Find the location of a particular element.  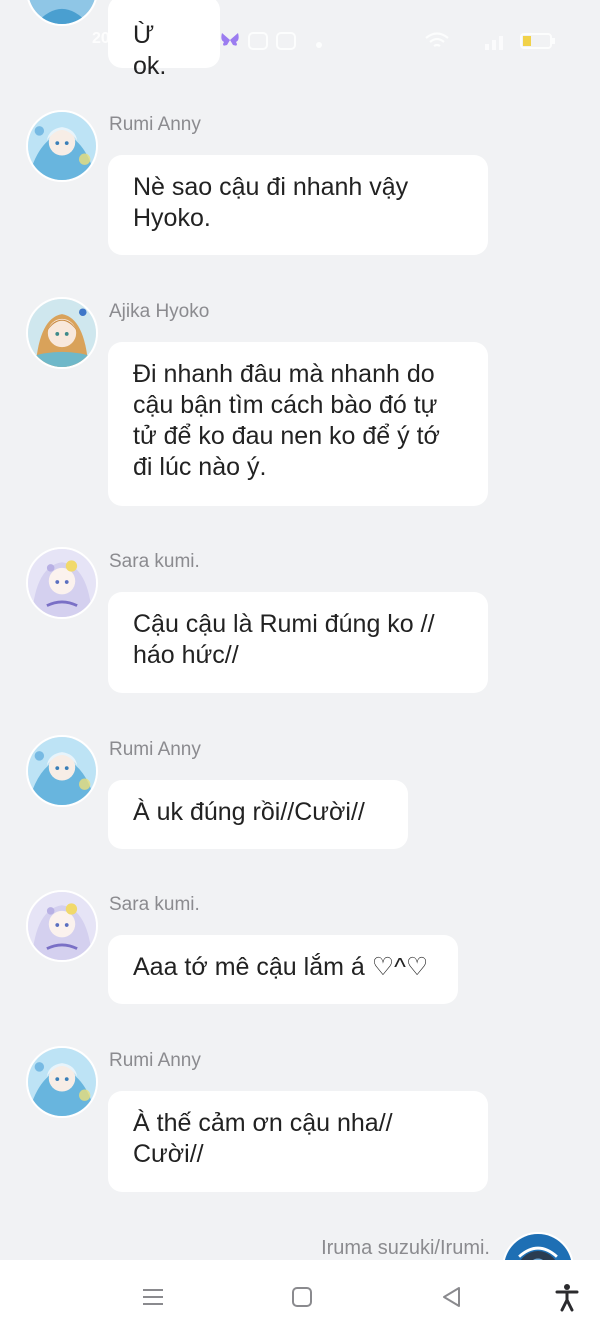

battery-icon is located at coordinates (538, 43).